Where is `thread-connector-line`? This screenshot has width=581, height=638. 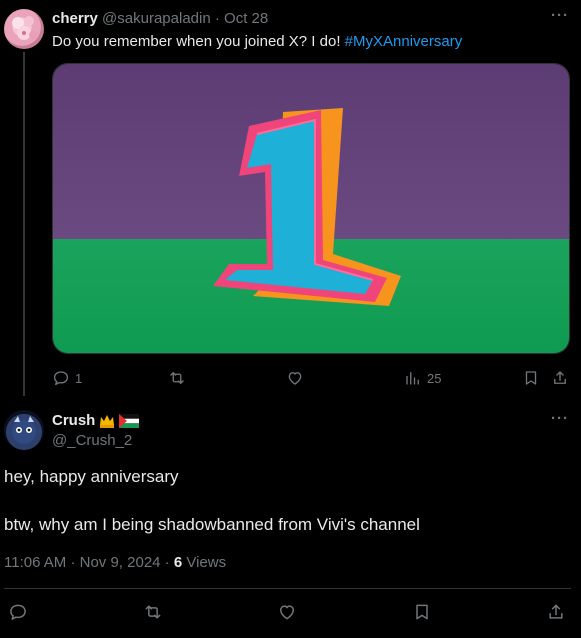
thread-connector-line is located at coordinates (24, 224).